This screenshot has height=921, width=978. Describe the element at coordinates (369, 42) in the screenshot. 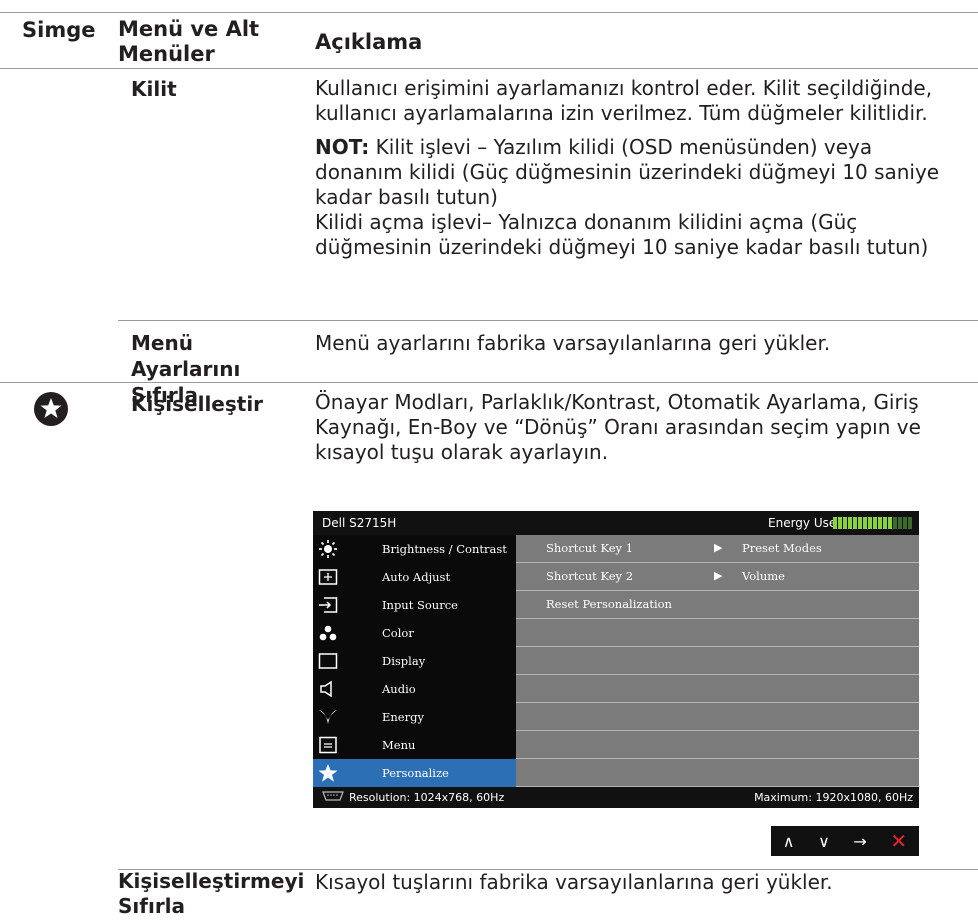

I see `header-description: Açıklama` at that location.